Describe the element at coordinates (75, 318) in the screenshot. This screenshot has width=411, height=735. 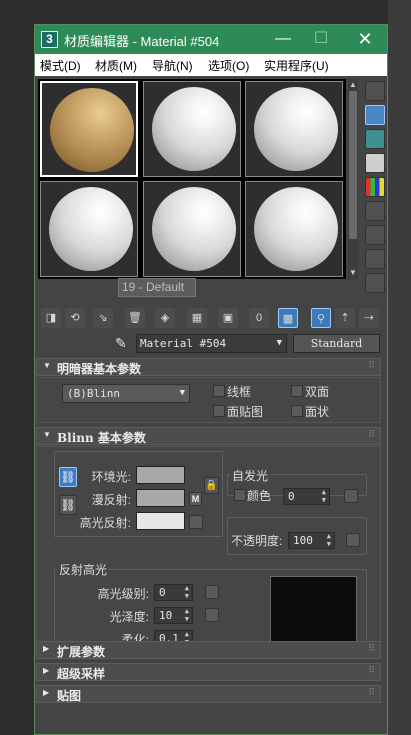
I see `put-to-scene-icon: ⟲` at that location.